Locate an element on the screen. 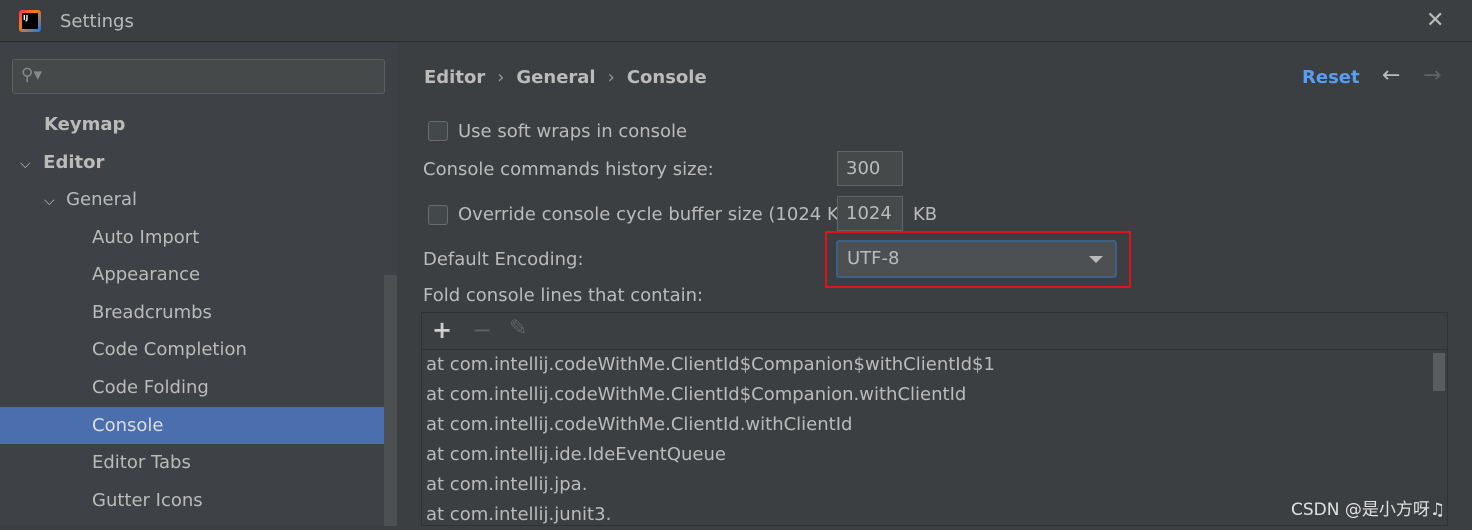 This screenshot has height=530, width=1472. encoding-label: Default Encoding: is located at coordinates (503, 259).